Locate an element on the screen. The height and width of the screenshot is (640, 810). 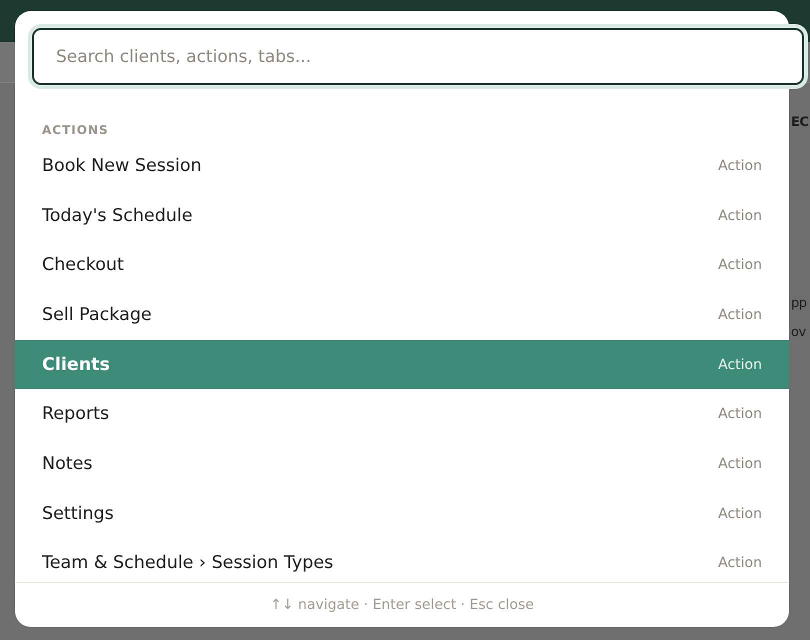
command-label: Clients is located at coordinates (76, 364).